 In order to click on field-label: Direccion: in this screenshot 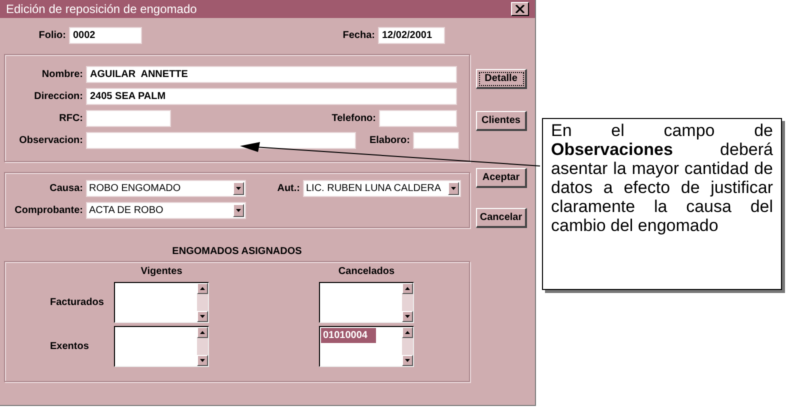, I will do `click(58, 97)`.